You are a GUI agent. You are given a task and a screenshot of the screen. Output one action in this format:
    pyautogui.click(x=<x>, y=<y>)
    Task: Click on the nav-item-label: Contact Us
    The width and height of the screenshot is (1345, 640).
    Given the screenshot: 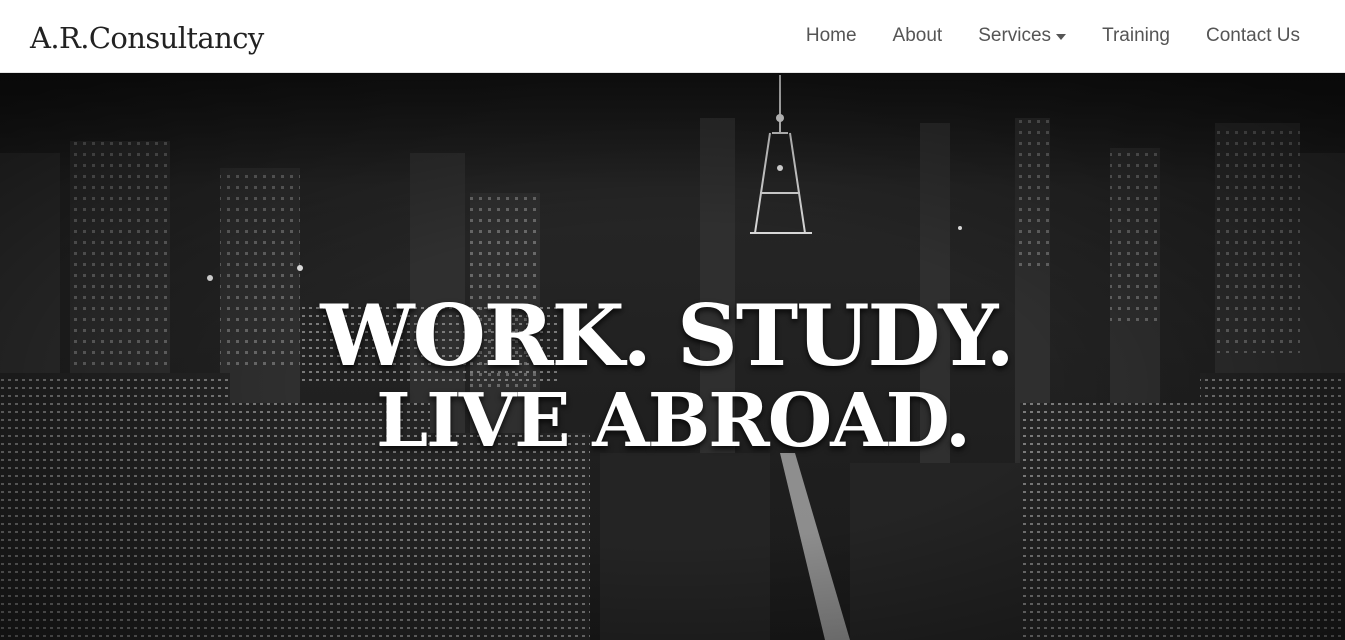 What is the action you would take?
    pyautogui.click(x=1253, y=35)
    